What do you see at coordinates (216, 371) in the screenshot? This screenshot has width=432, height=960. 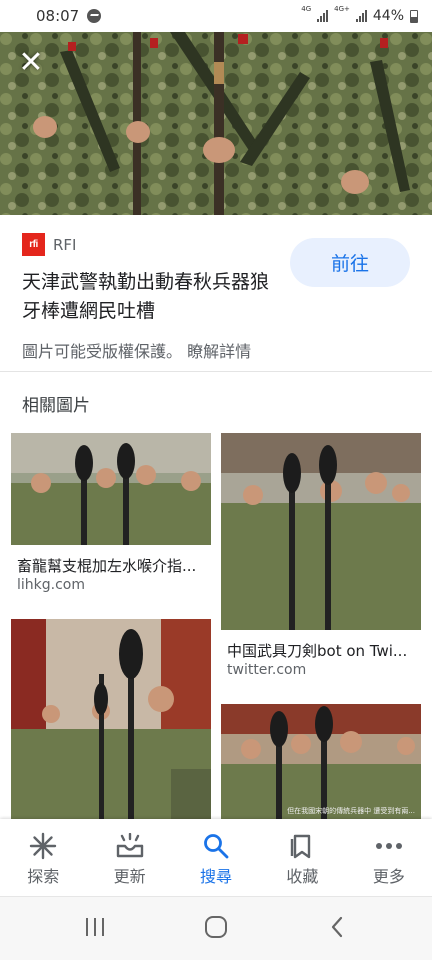 I see `divider` at bounding box center [216, 371].